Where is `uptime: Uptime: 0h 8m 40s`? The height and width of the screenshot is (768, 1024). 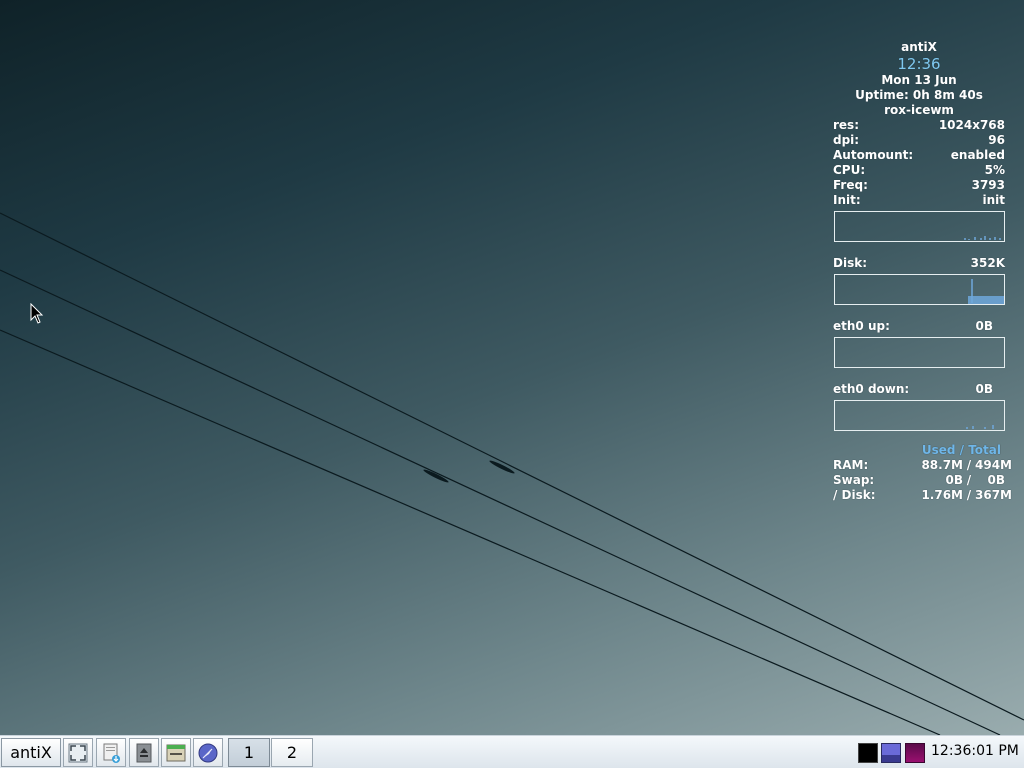
uptime: Uptime: 0h 8m 40s is located at coordinates (919, 95).